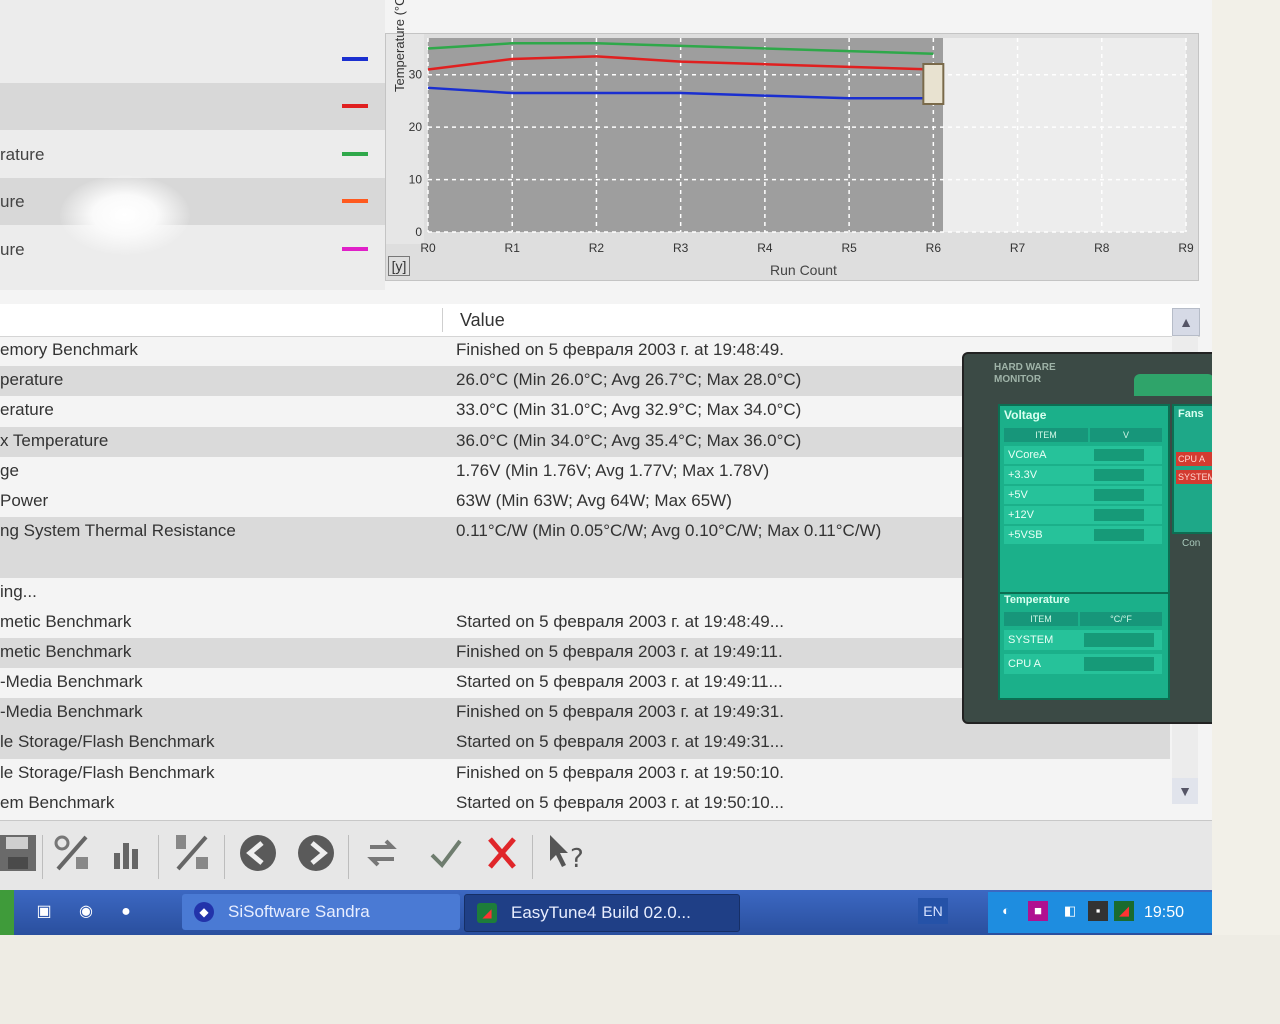 The image size is (1280, 1024). What do you see at coordinates (125, 215) in the screenshot?
I see `screen-glare` at bounding box center [125, 215].